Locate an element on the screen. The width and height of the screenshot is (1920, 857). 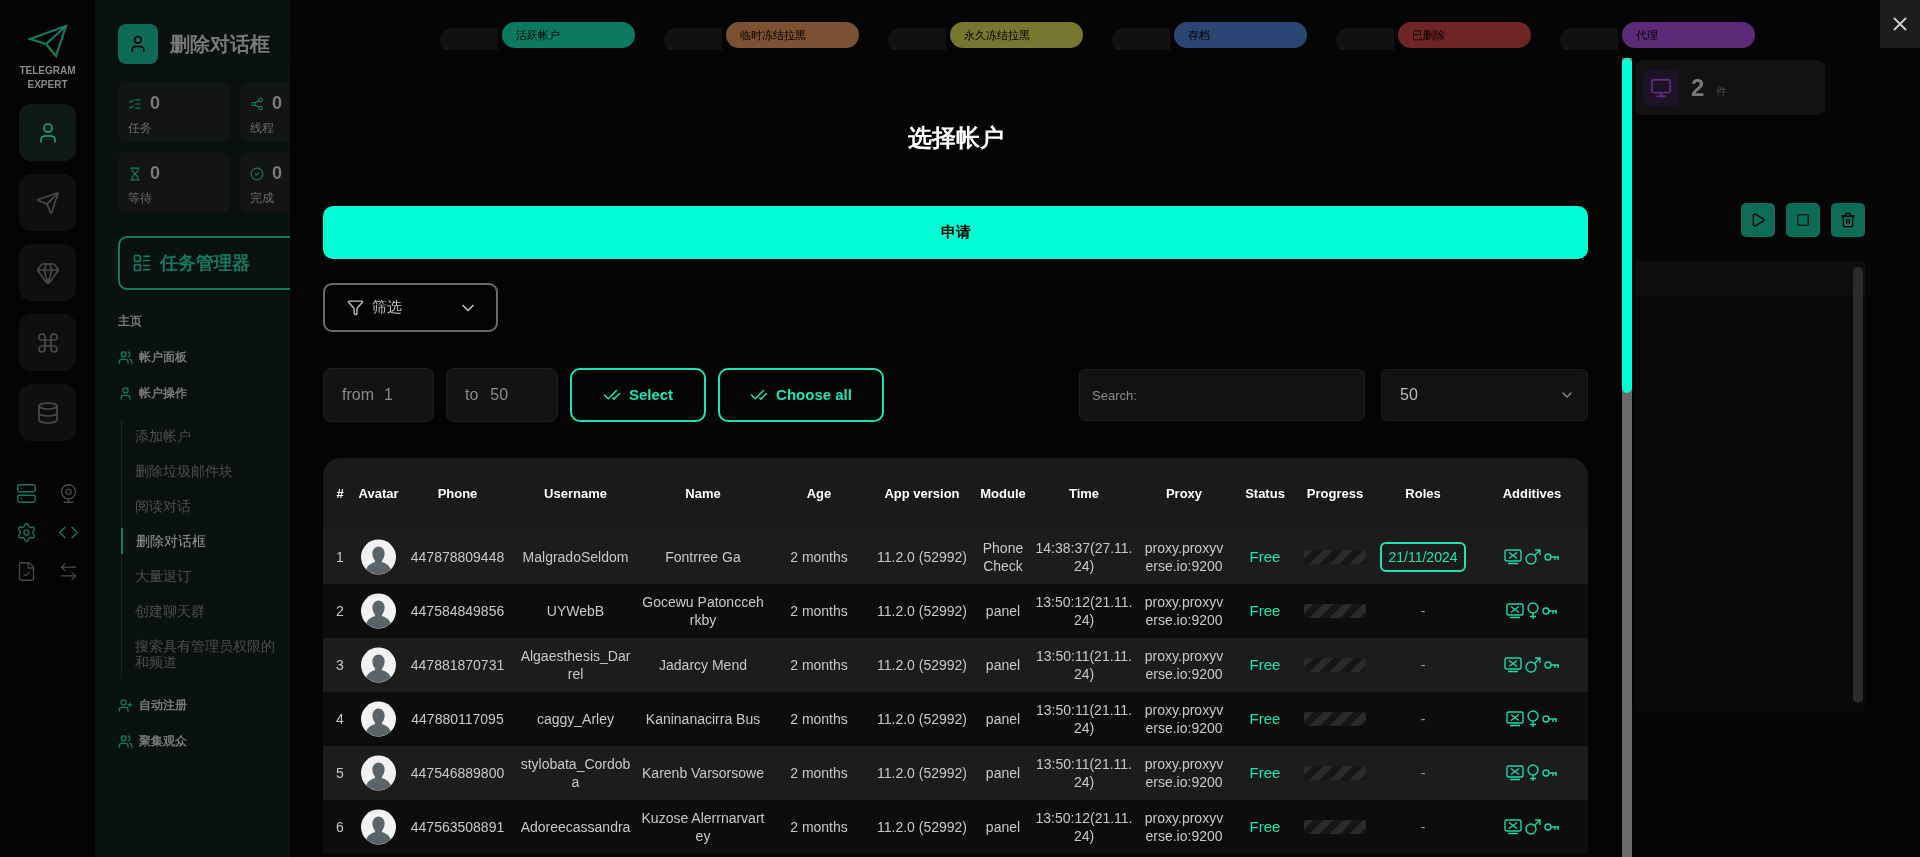
page-size-select: 50 is located at coordinates (1484, 395).